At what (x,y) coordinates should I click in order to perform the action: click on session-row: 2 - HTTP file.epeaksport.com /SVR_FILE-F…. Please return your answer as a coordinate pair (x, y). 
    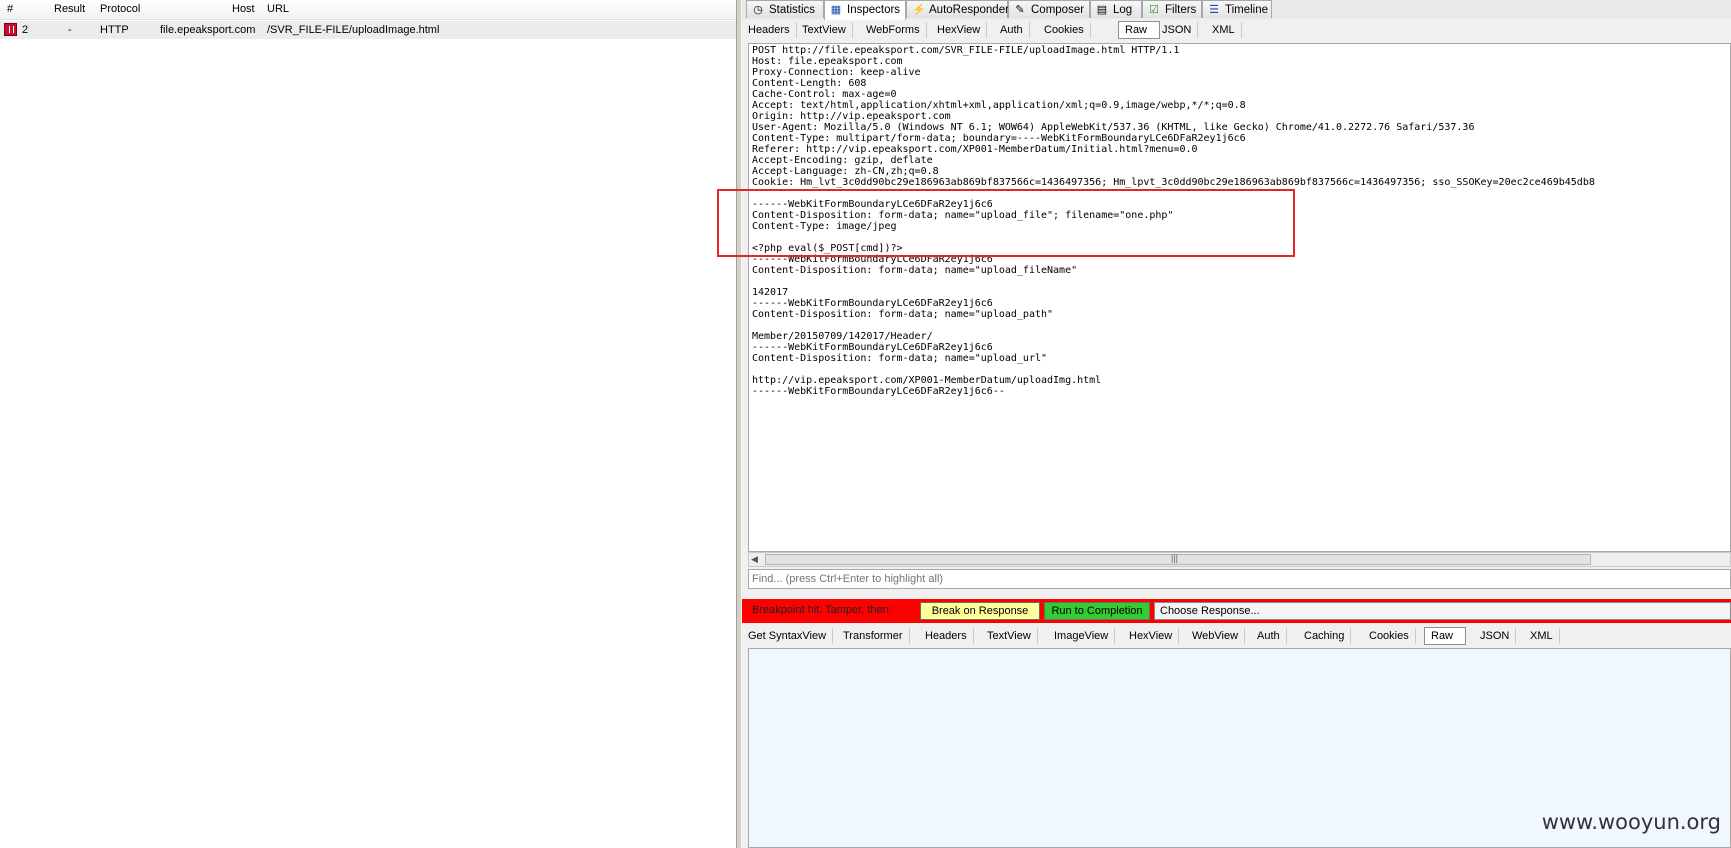
    Looking at the image, I should click on (368, 30).